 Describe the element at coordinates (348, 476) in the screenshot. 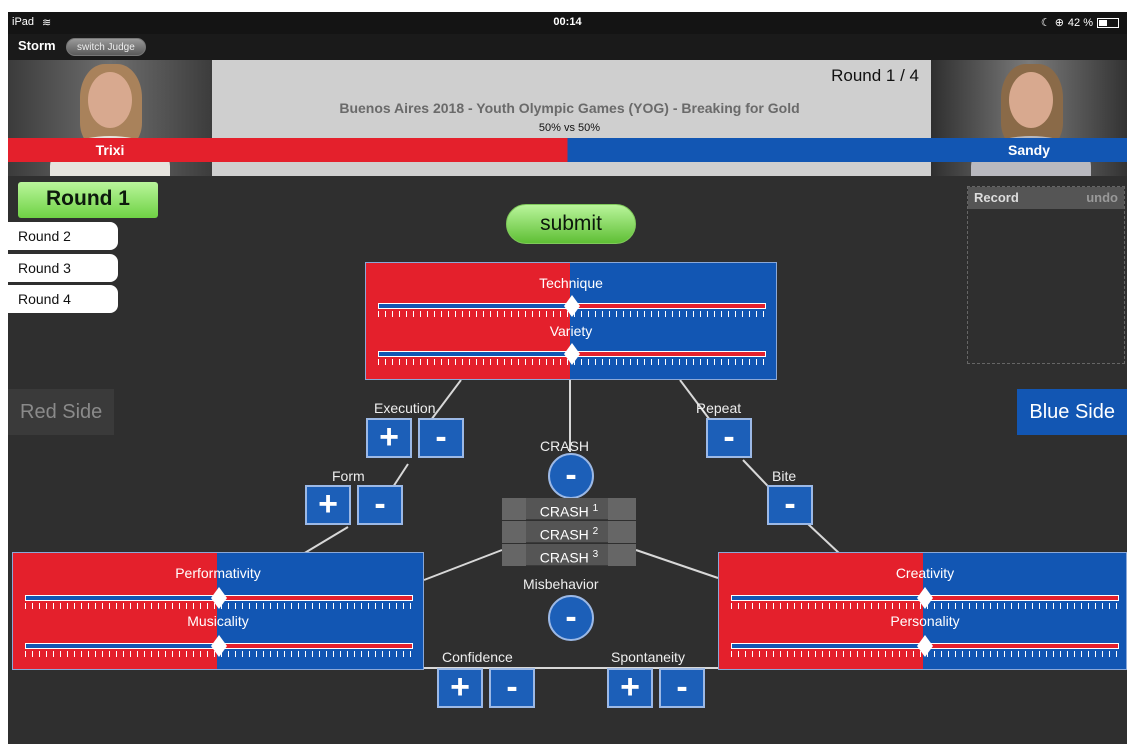

I see `form-label: Form` at that location.